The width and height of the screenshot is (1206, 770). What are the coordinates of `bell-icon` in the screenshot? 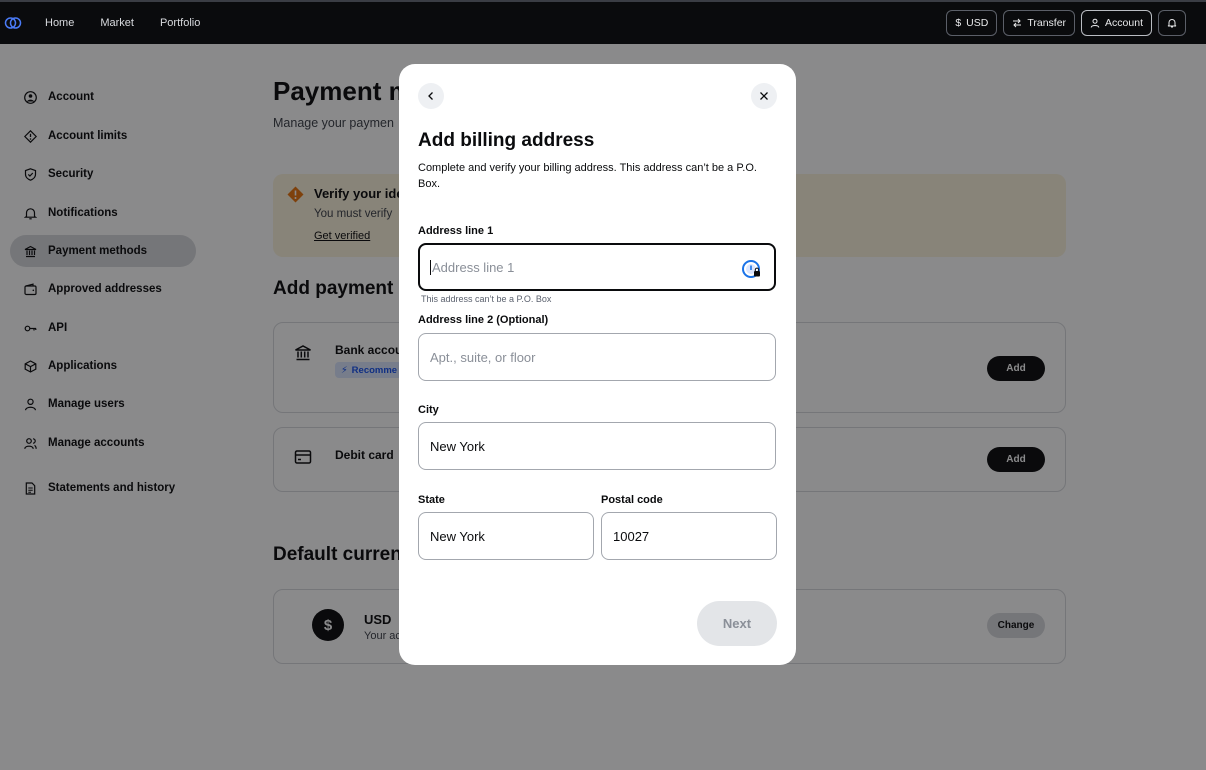 It's located at (1172, 23).